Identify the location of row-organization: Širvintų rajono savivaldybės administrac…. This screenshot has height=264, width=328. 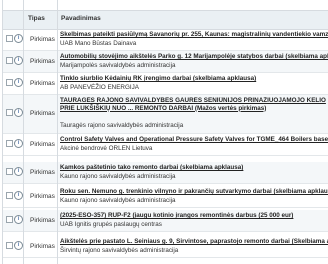
(119, 250).